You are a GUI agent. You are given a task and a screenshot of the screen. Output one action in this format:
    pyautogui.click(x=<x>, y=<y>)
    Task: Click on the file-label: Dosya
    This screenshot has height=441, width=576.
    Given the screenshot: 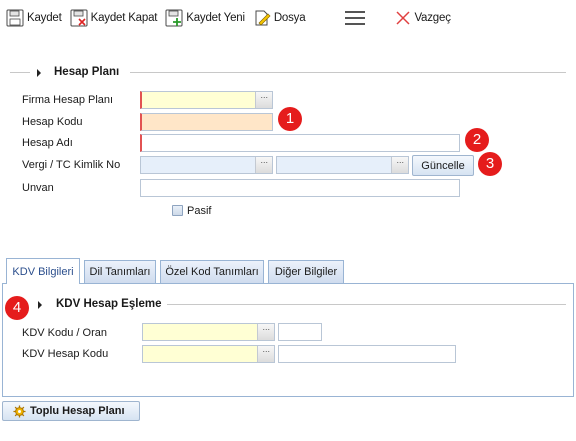 What is the action you would take?
    pyautogui.click(x=289, y=18)
    